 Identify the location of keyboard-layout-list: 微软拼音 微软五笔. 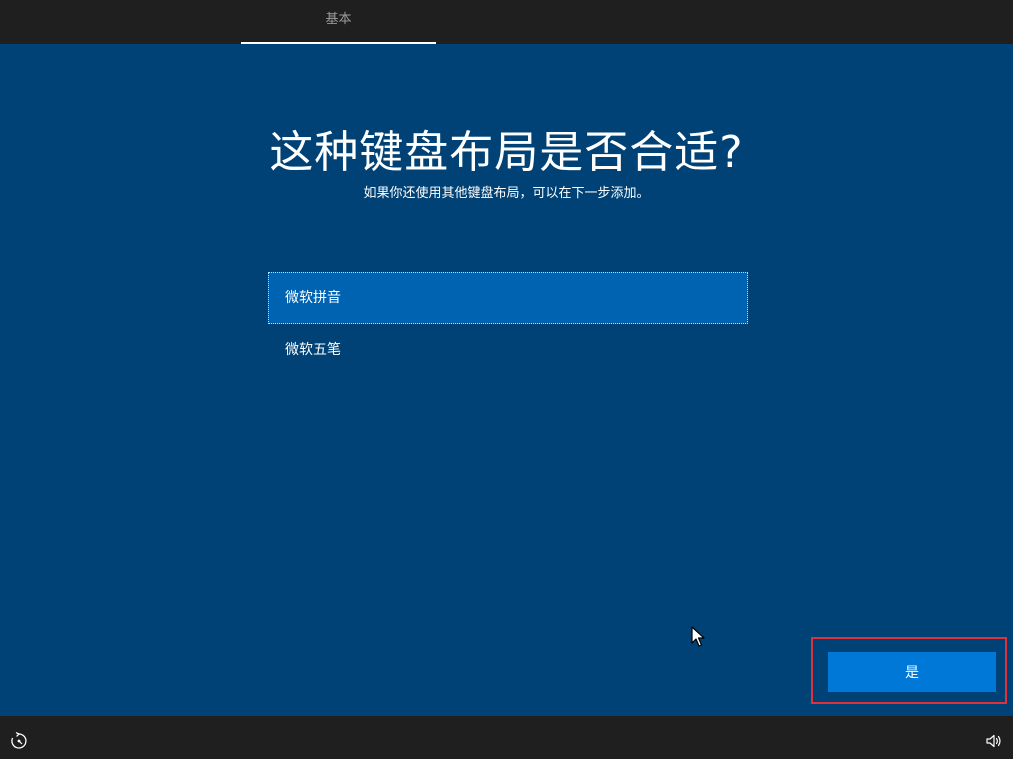
(508, 324).